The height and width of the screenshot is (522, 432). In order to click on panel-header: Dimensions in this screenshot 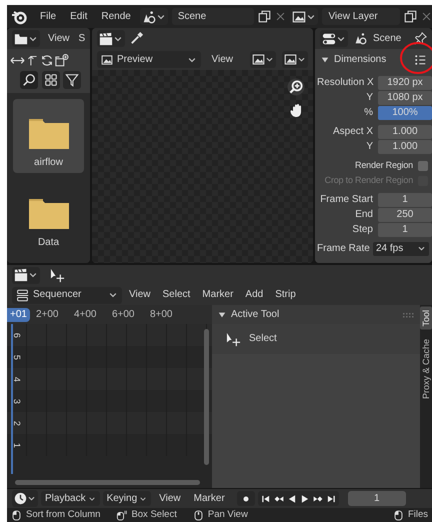, I will do `click(373, 60)`.